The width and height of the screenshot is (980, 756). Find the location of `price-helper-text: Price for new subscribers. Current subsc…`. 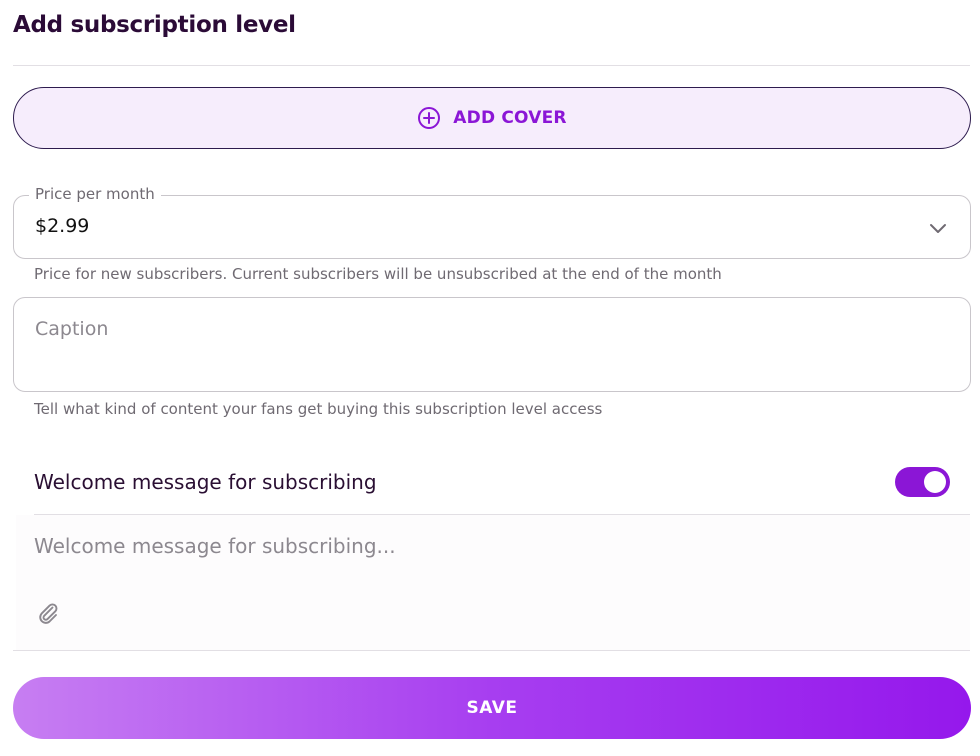

price-helper-text: Price for new subscribers. Current subsc… is located at coordinates (378, 274).